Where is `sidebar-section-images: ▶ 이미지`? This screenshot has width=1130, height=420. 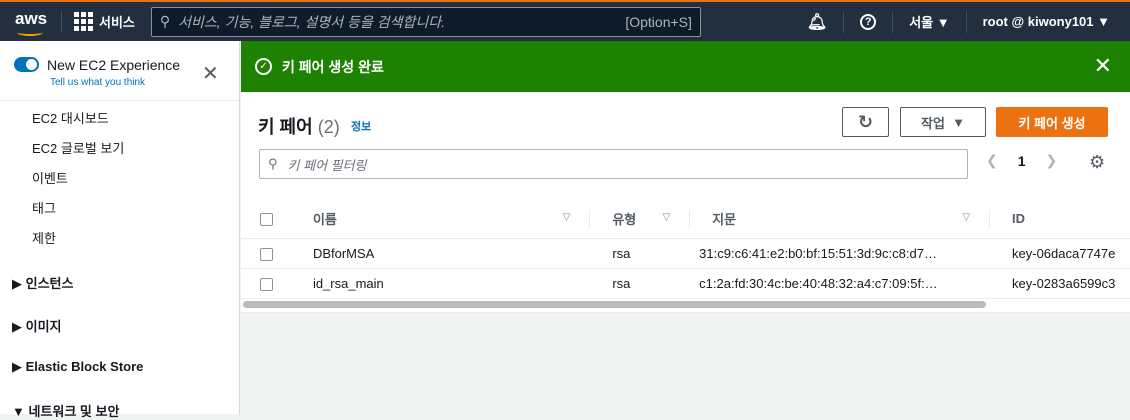 sidebar-section-images: ▶ 이미지 is located at coordinates (31, 325).